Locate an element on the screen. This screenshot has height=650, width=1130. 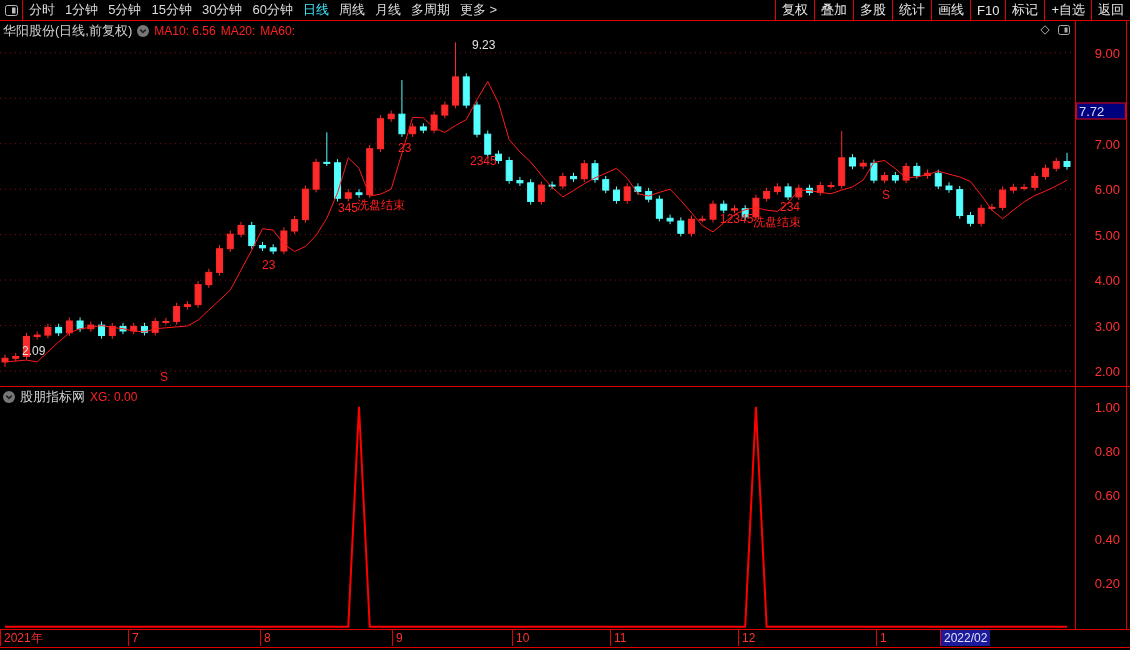
chart-annotation: 9.23 is located at coordinates (484, 45).